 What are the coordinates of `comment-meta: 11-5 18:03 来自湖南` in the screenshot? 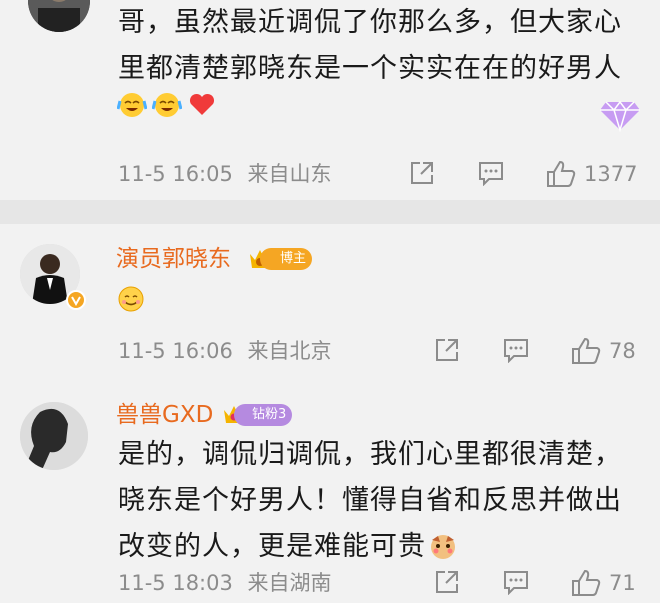 It's located at (225, 583).